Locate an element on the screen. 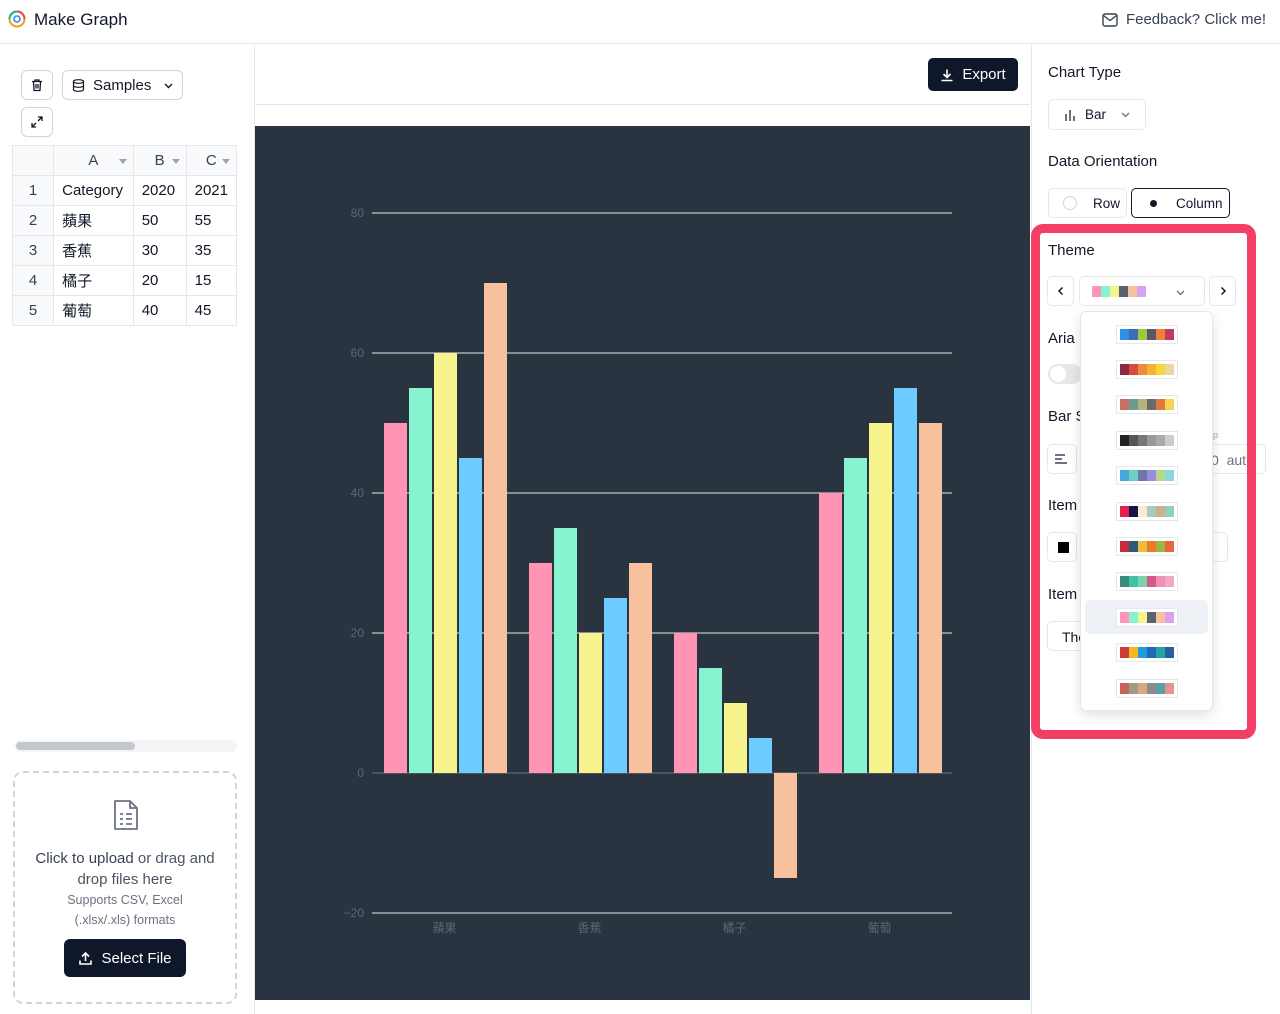 The width and height of the screenshot is (1280, 1014). y-tick-label: −20 is located at coordinates (354, 913).